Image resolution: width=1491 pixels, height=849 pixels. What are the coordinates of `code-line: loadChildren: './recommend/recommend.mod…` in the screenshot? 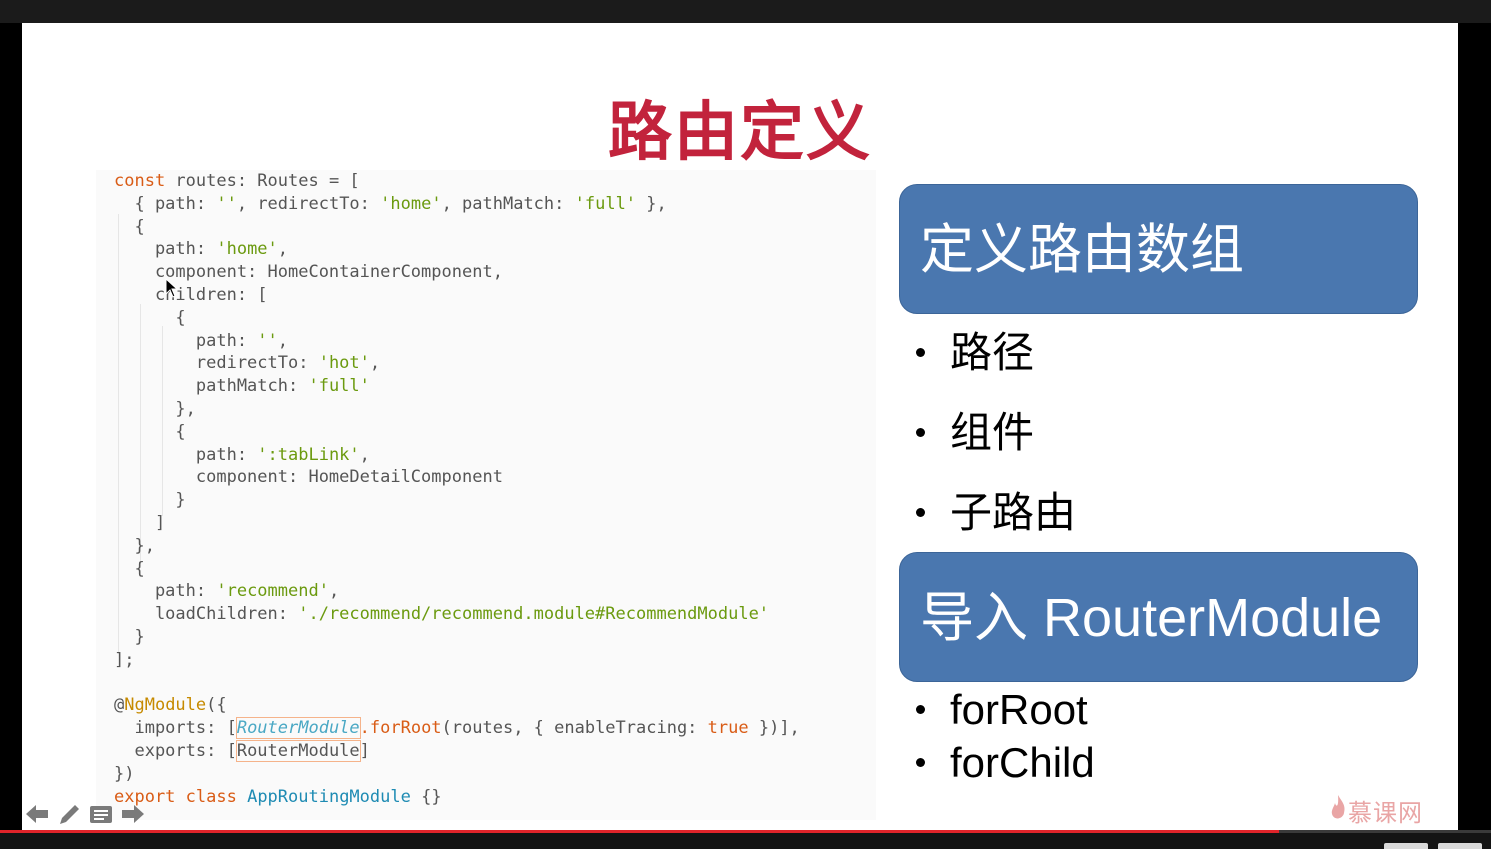 It's located at (457, 614).